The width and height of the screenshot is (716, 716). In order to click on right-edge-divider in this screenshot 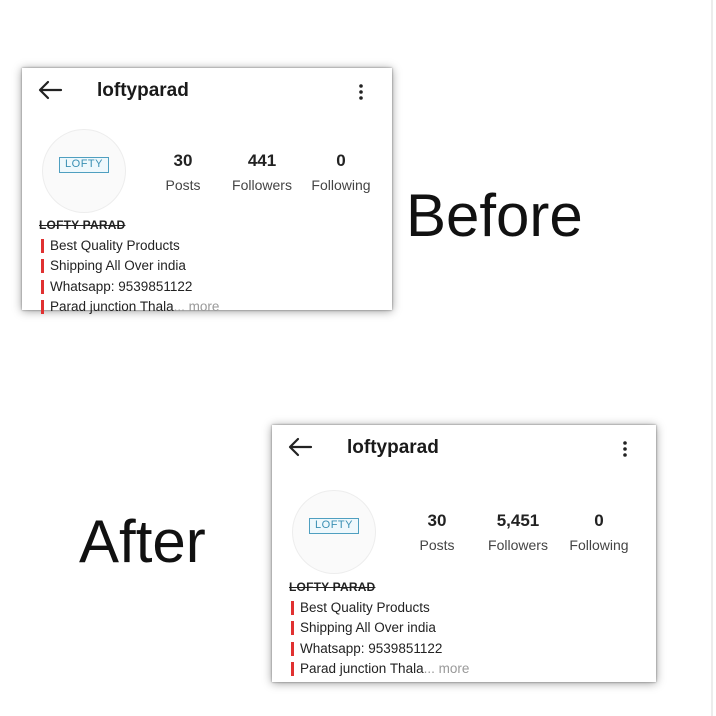, I will do `click(712, 358)`.